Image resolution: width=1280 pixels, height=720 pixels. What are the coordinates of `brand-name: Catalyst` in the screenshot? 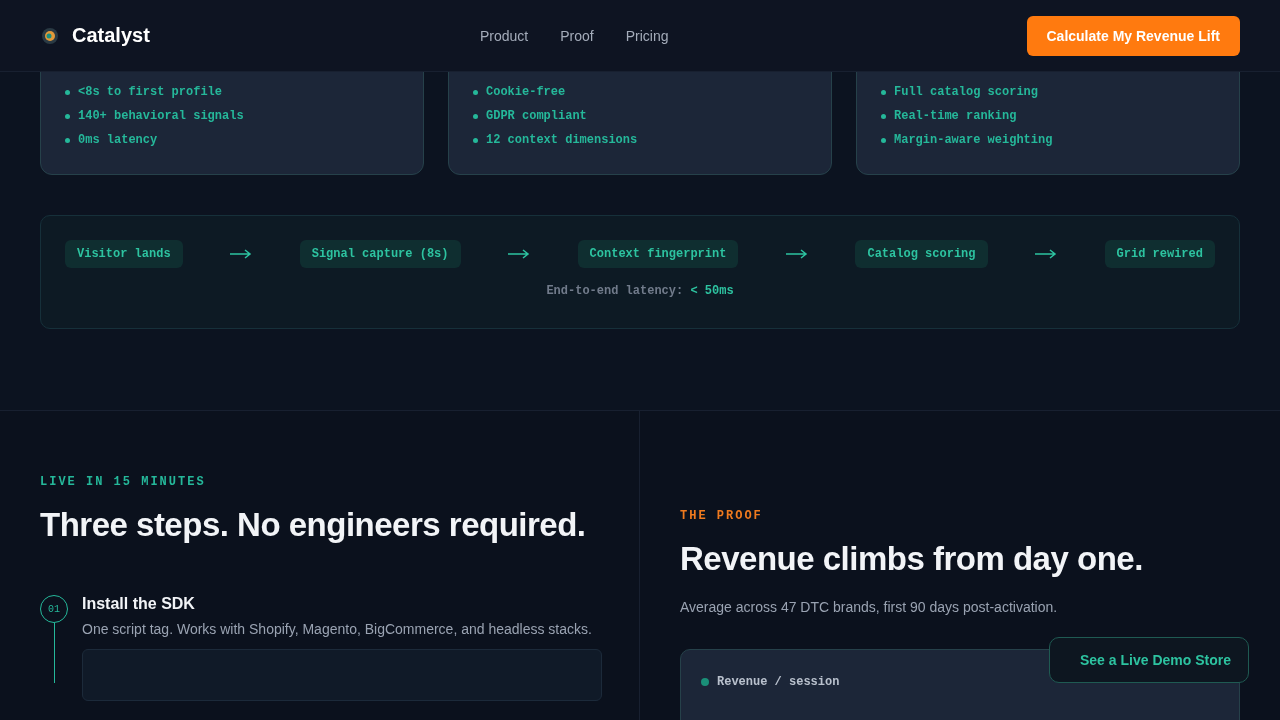 It's located at (111, 35).